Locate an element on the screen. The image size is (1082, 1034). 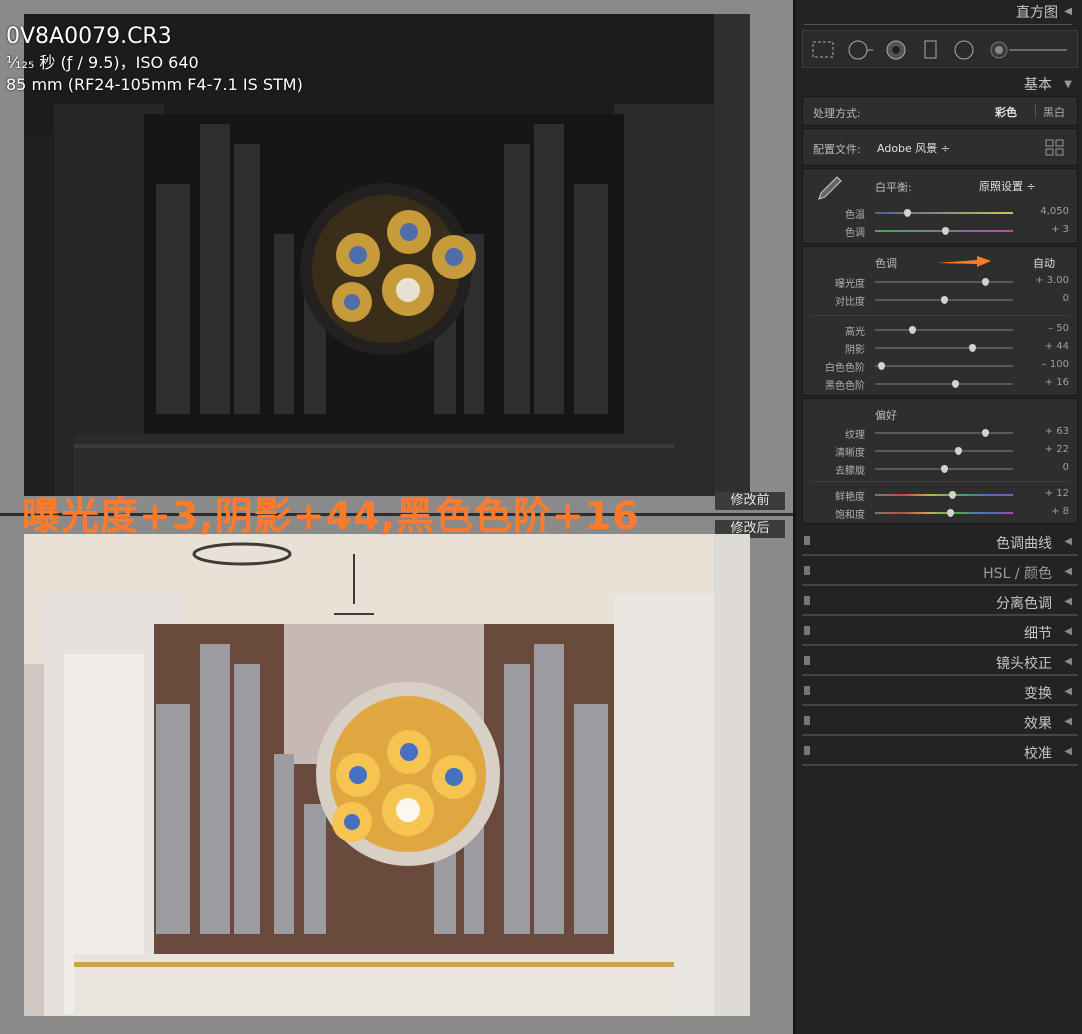
clarity-label: 清晰度 is located at coordinates (850, 453).